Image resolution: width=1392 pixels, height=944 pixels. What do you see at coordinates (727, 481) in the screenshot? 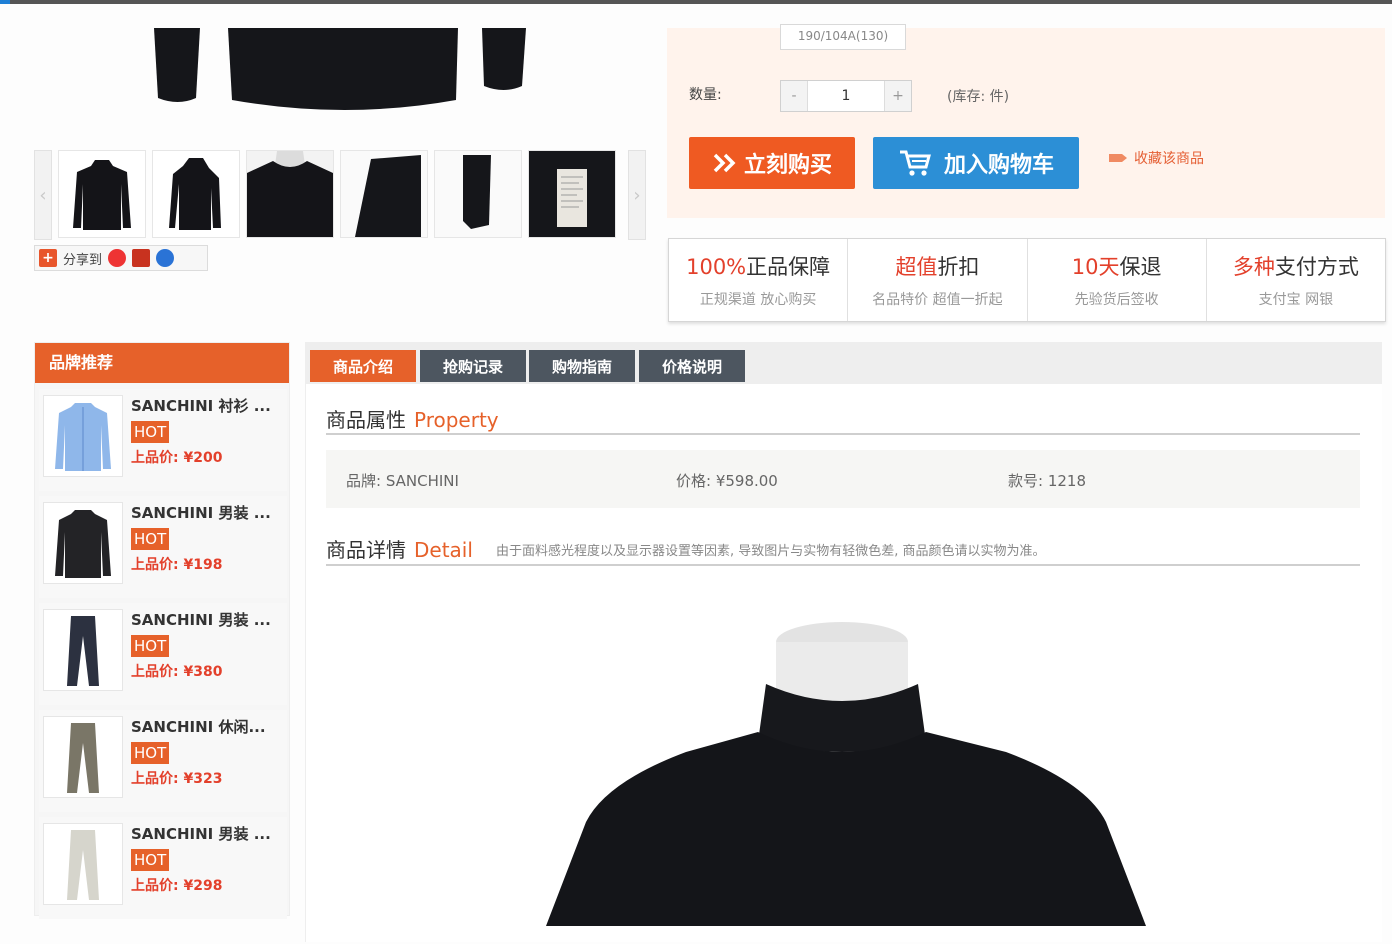
I see `property-price: 价格: ¥598.00` at bounding box center [727, 481].